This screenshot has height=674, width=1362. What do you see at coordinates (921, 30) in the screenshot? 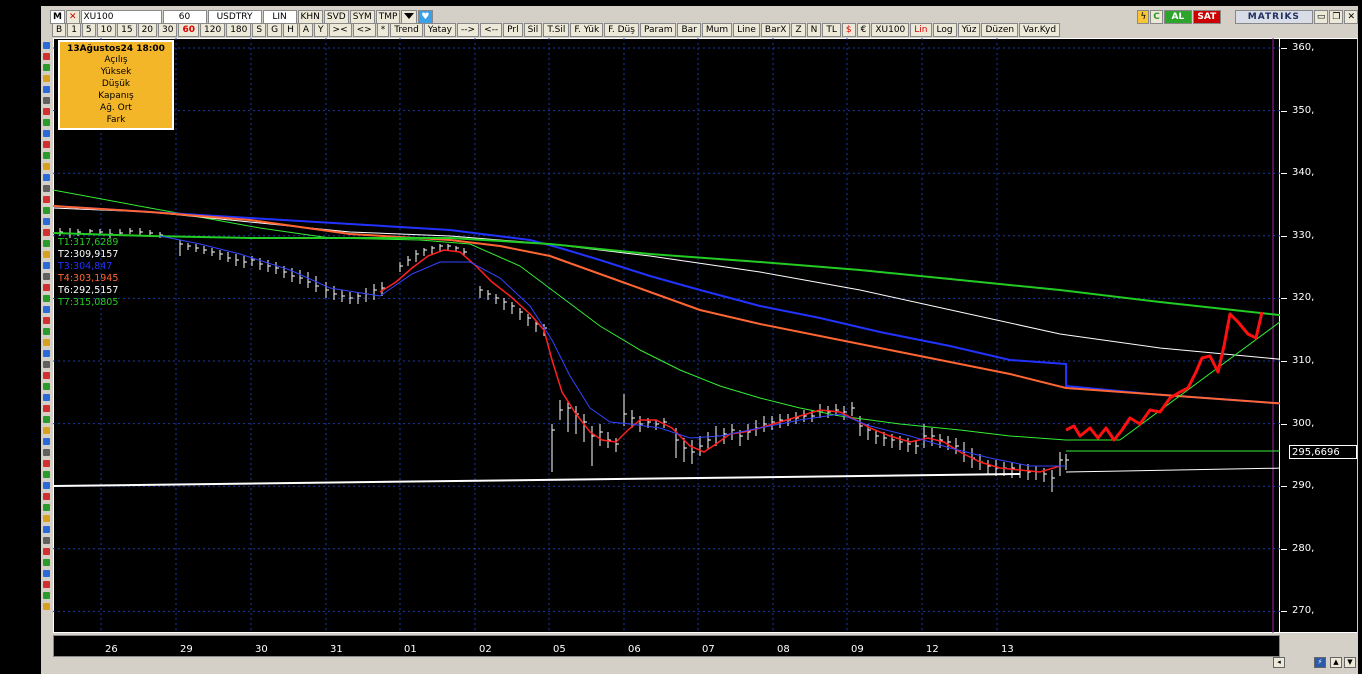
I see `period-toolbar-item: Lin` at bounding box center [921, 30].